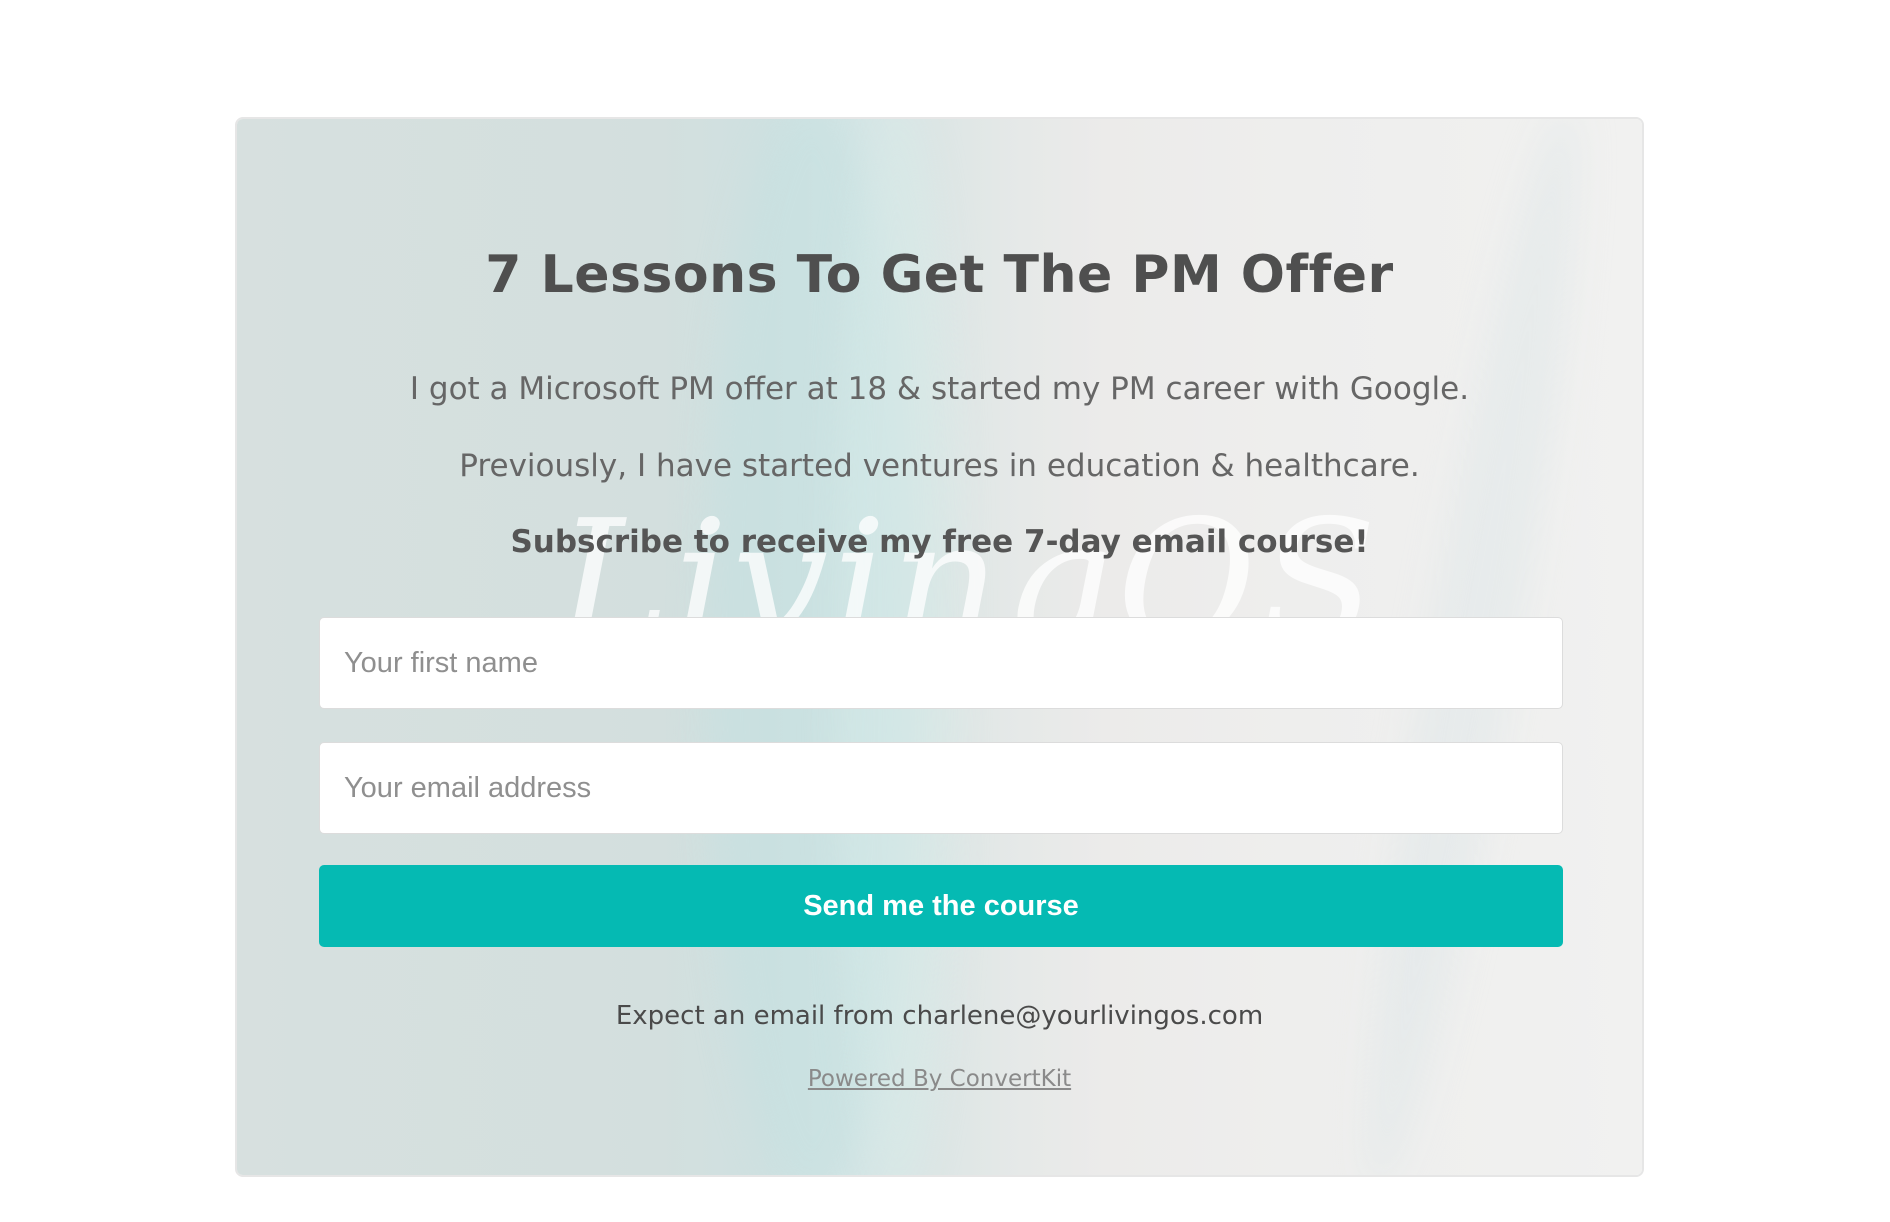 This screenshot has height=1222, width=1890. What do you see at coordinates (939, 275) in the screenshot?
I see `form-title: 7 Lessons To Get The PM Offer` at bounding box center [939, 275].